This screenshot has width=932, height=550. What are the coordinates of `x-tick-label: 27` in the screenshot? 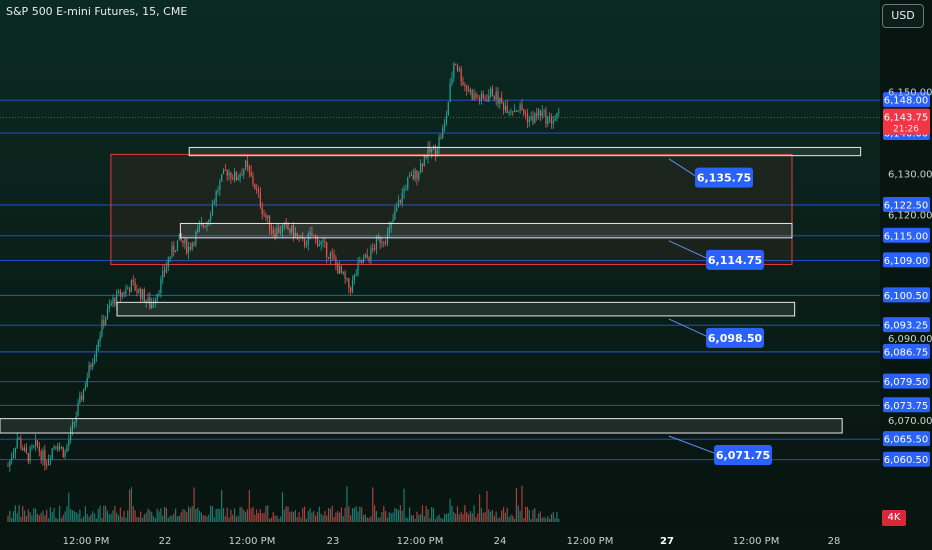 It's located at (667, 541).